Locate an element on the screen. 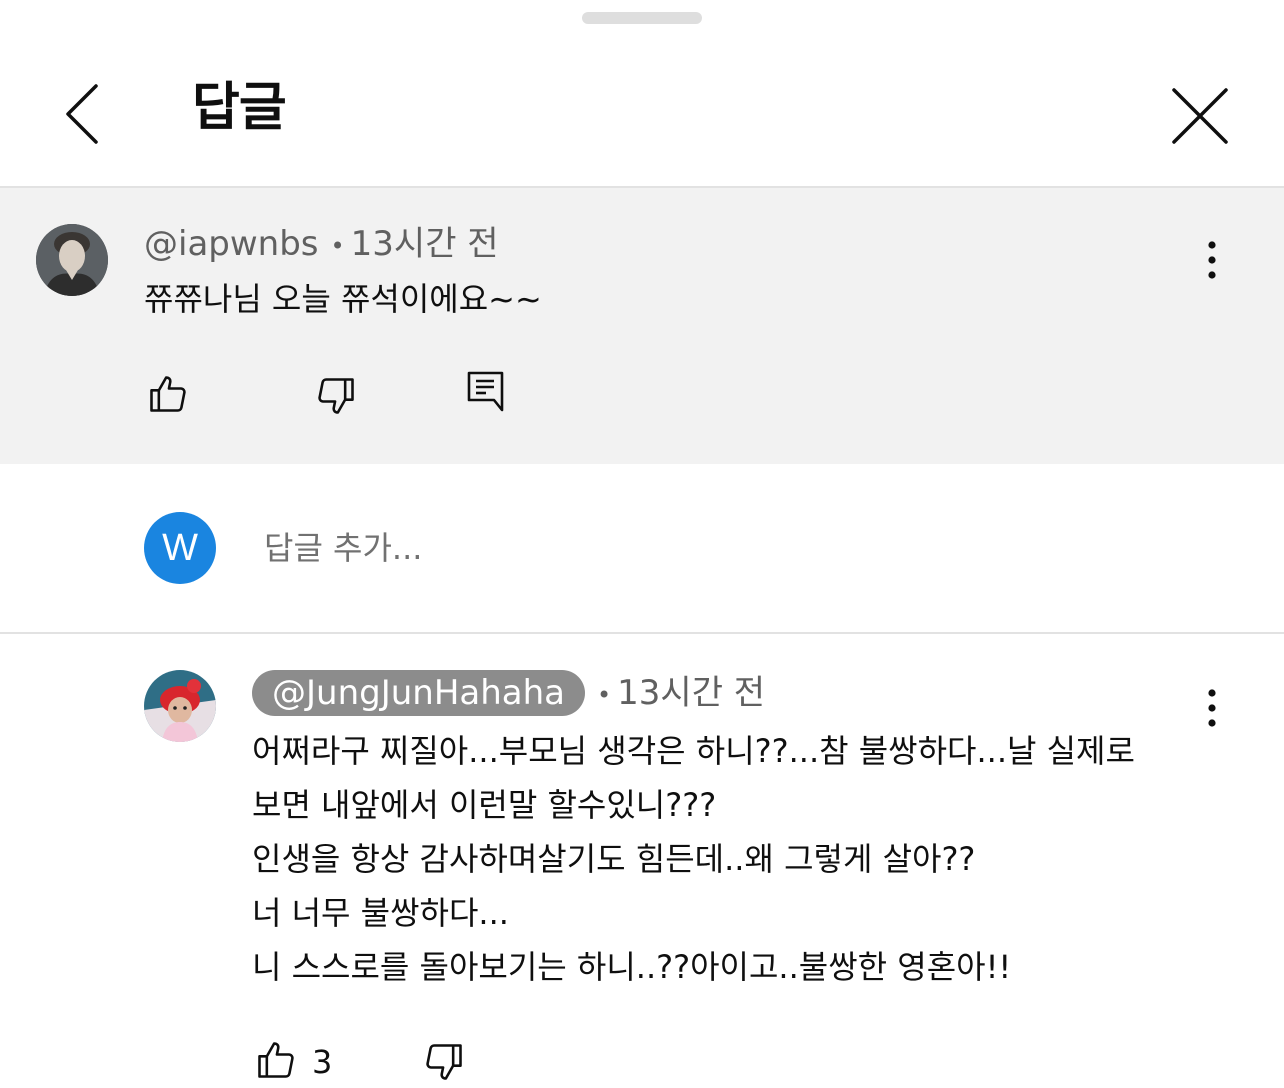 The height and width of the screenshot is (1088, 1284). sheet-drag-handle is located at coordinates (642, 18).